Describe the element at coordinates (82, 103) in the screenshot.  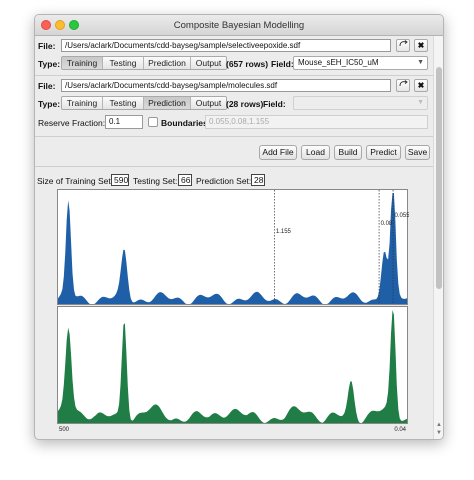
I see `type-training-2: Training` at that location.